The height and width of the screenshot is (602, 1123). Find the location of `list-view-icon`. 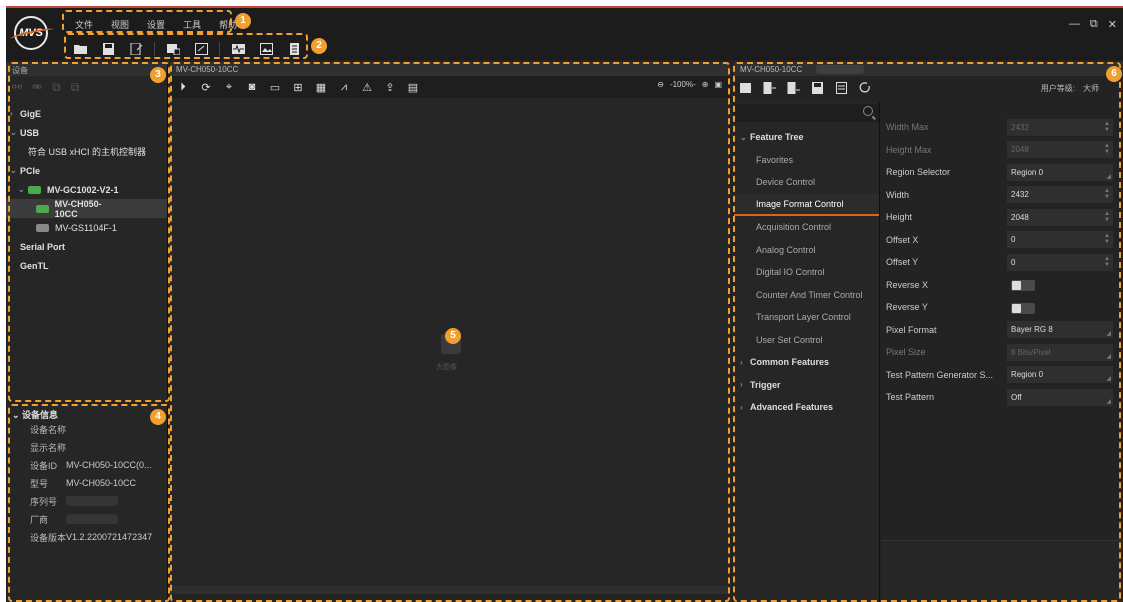

list-view-icon is located at coordinates (745, 88).